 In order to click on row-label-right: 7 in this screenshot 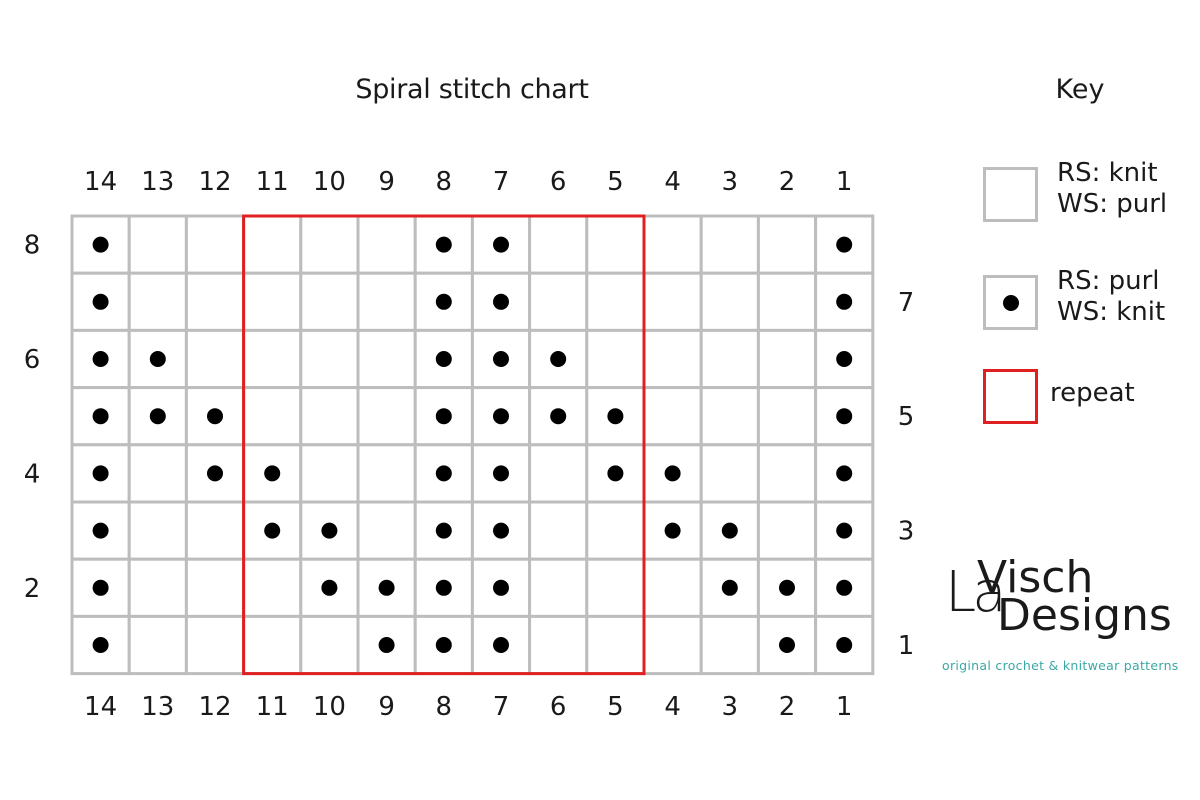, I will do `click(906, 303)`.